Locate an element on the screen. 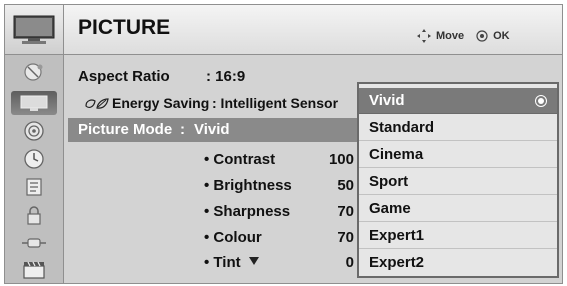  audio-icon is located at coordinates (34, 131).